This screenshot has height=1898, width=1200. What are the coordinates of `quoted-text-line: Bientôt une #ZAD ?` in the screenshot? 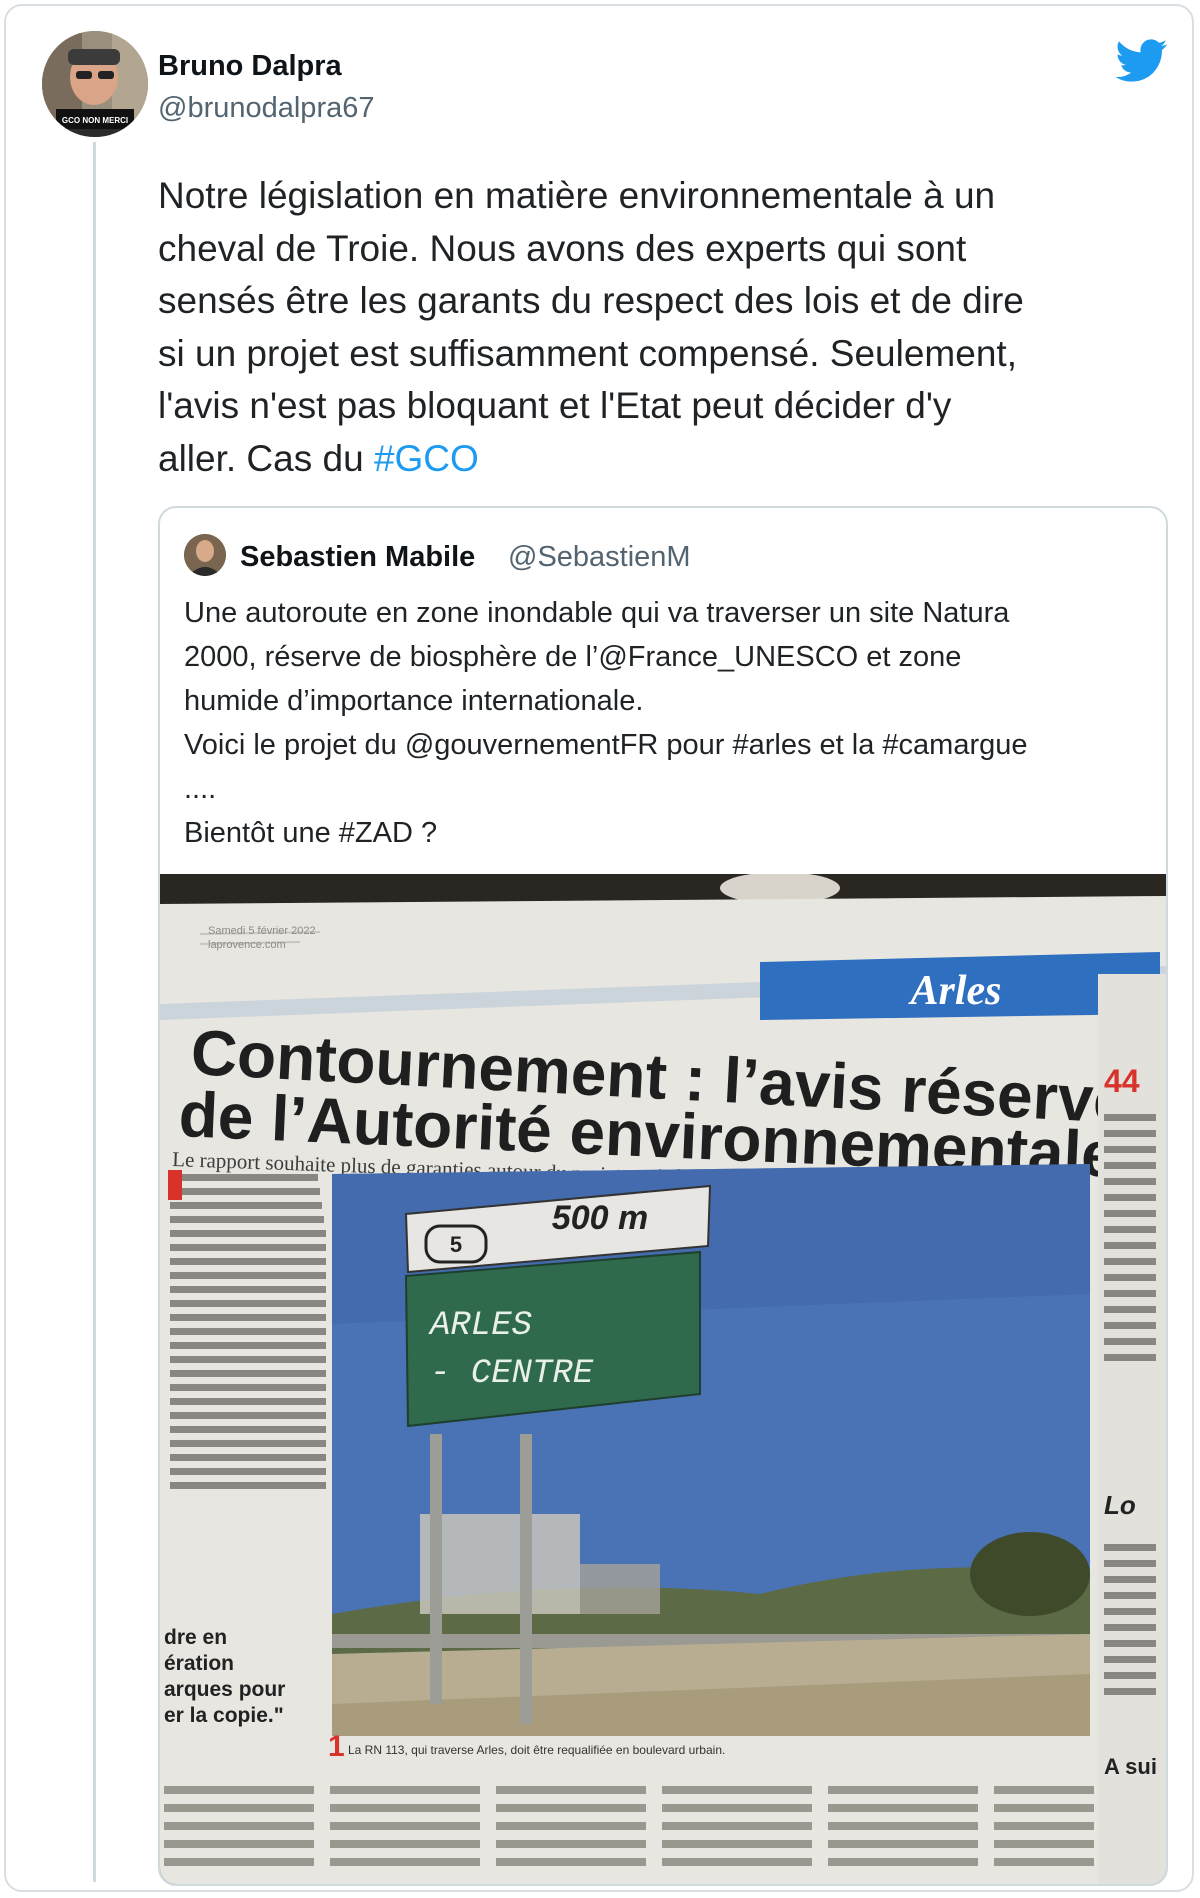 It's located at (311, 833).